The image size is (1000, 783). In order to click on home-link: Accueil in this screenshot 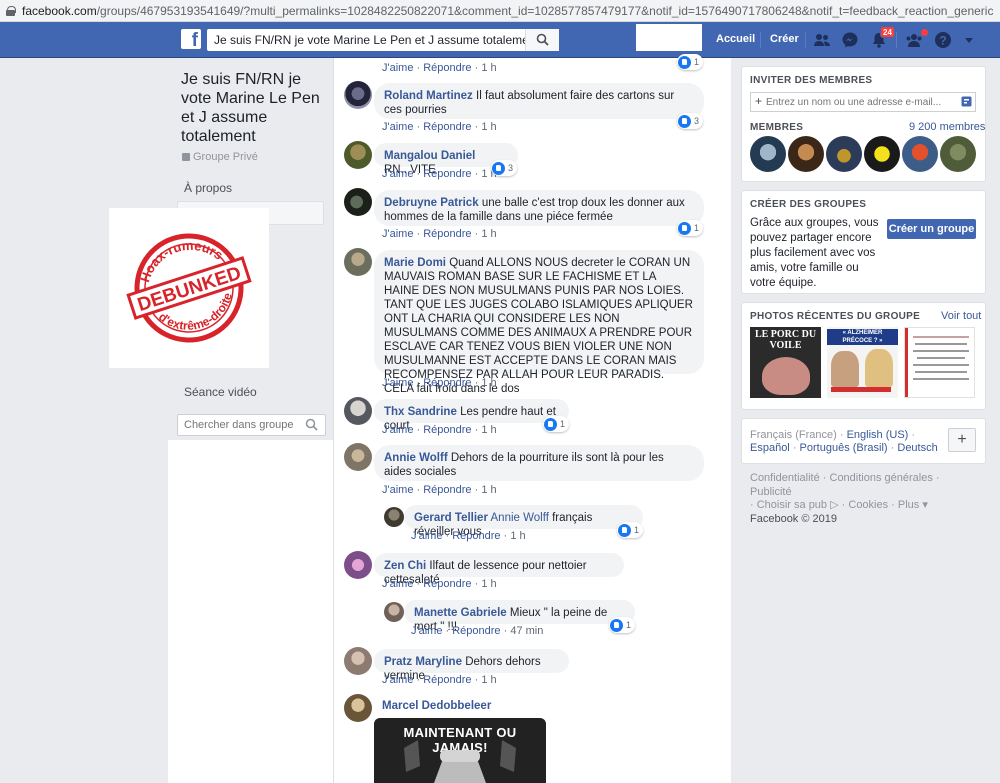, I will do `click(735, 39)`.